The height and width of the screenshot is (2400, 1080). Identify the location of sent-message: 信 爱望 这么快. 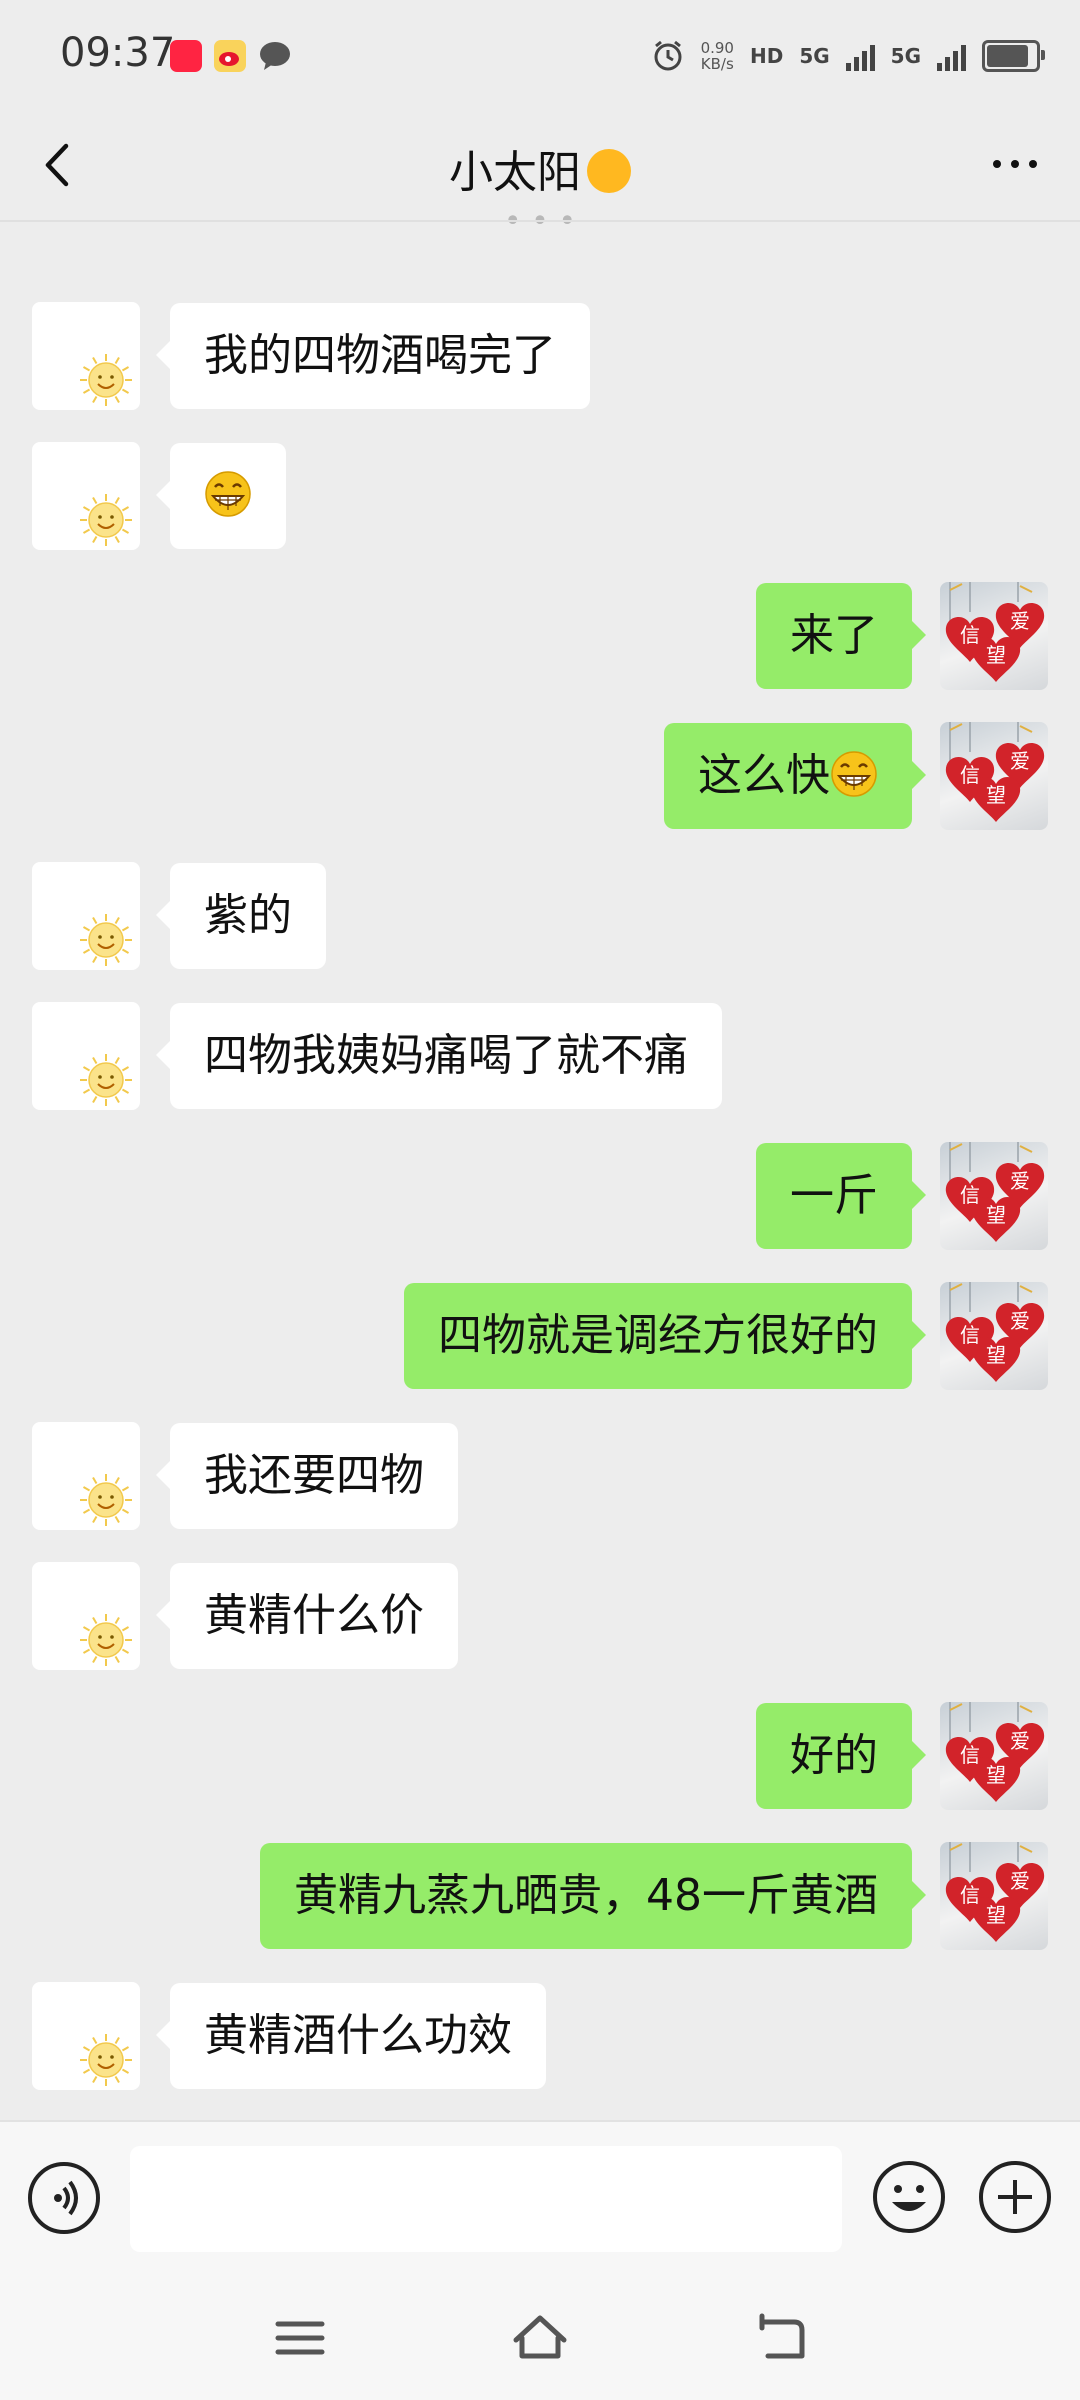
(540, 776).